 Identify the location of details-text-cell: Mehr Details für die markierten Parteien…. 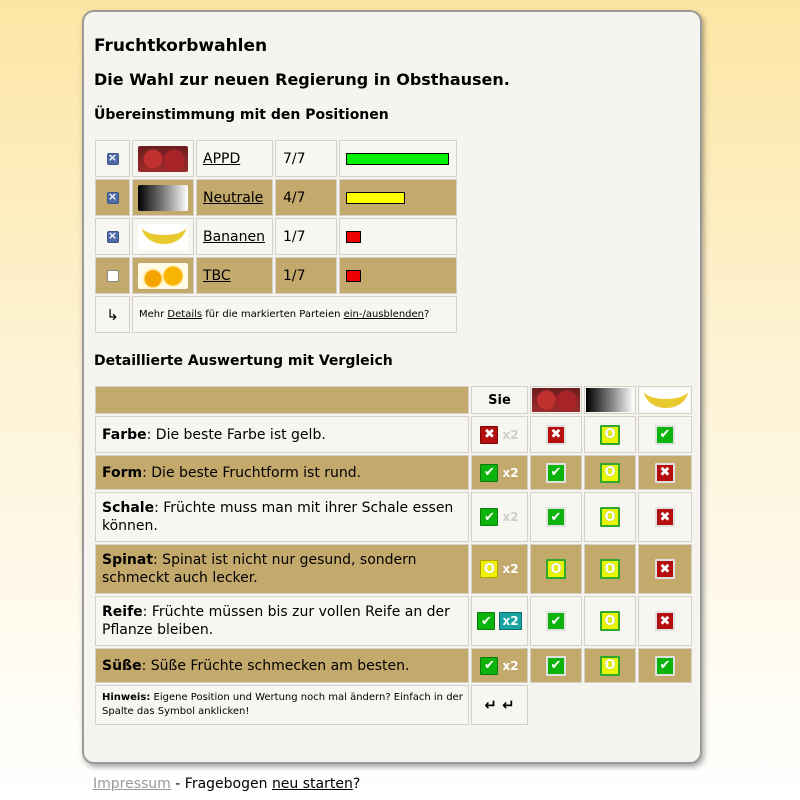
(294, 314).